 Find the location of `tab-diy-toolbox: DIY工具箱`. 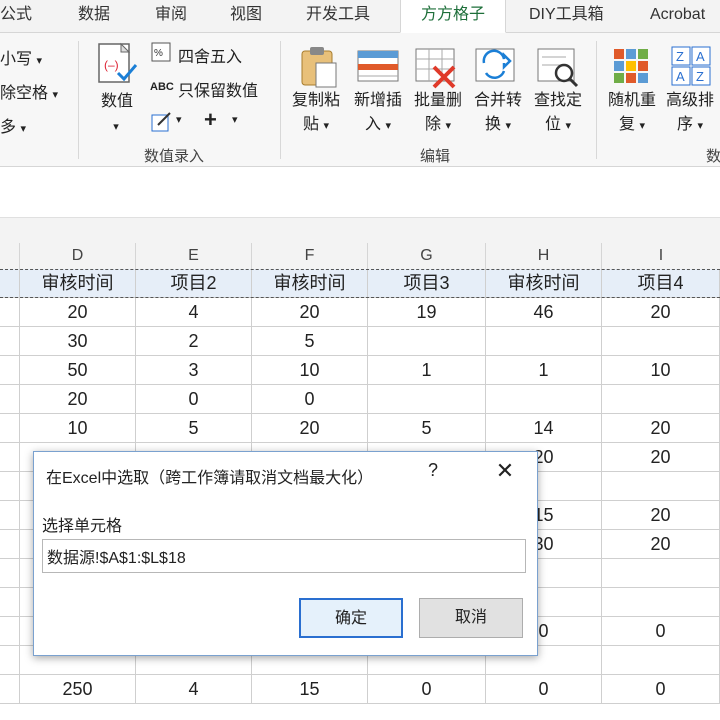

tab-diy-toolbox: DIY工具箱 is located at coordinates (566, 16).